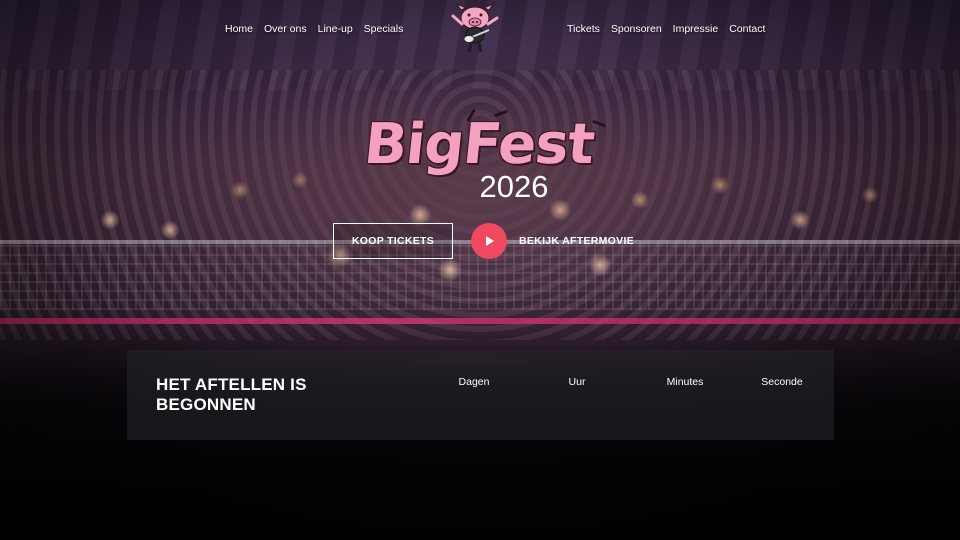  I want to click on nav-home: Home, so click(239, 29).